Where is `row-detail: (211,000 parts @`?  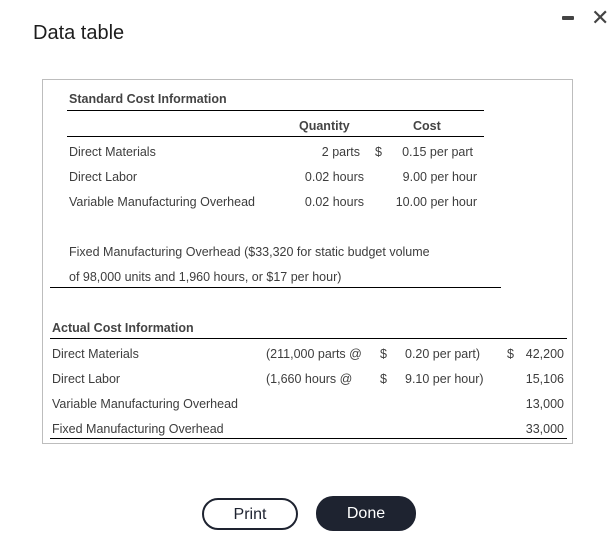 row-detail: (211,000 parts @ is located at coordinates (314, 354).